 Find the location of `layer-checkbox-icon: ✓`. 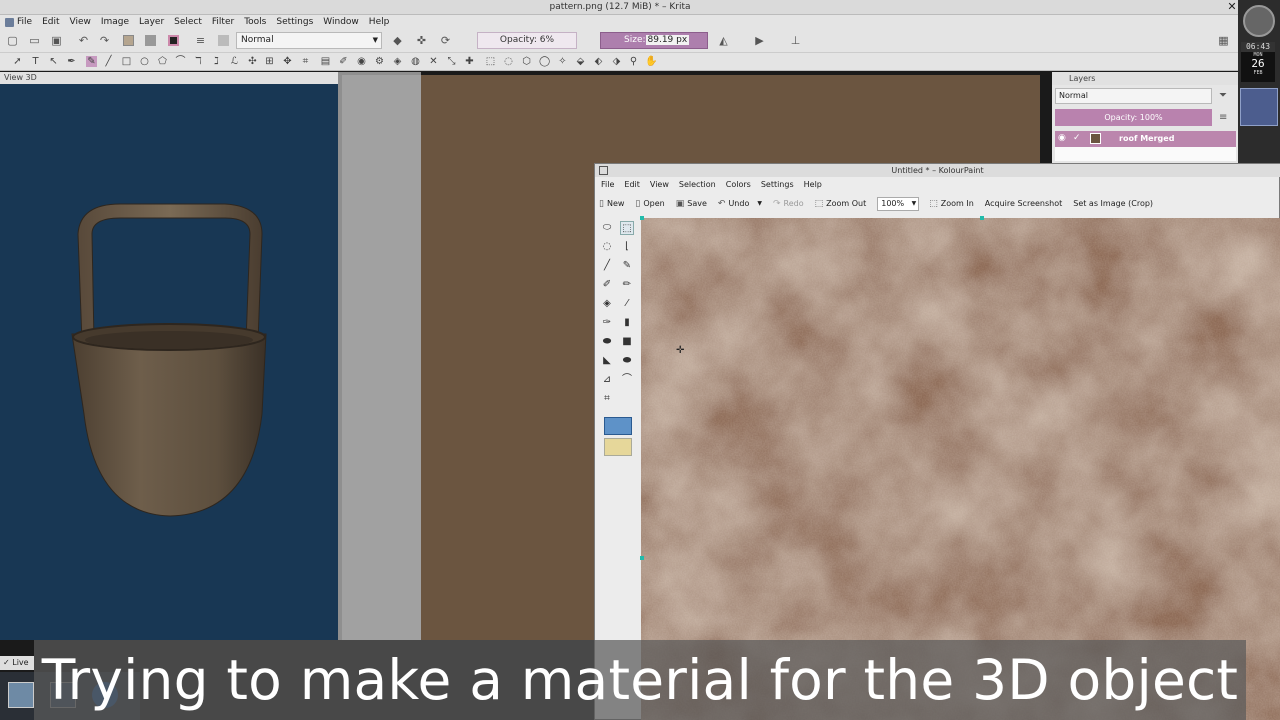

layer-checkbox-icon: ✓ is located at coordinates (1078, 138).